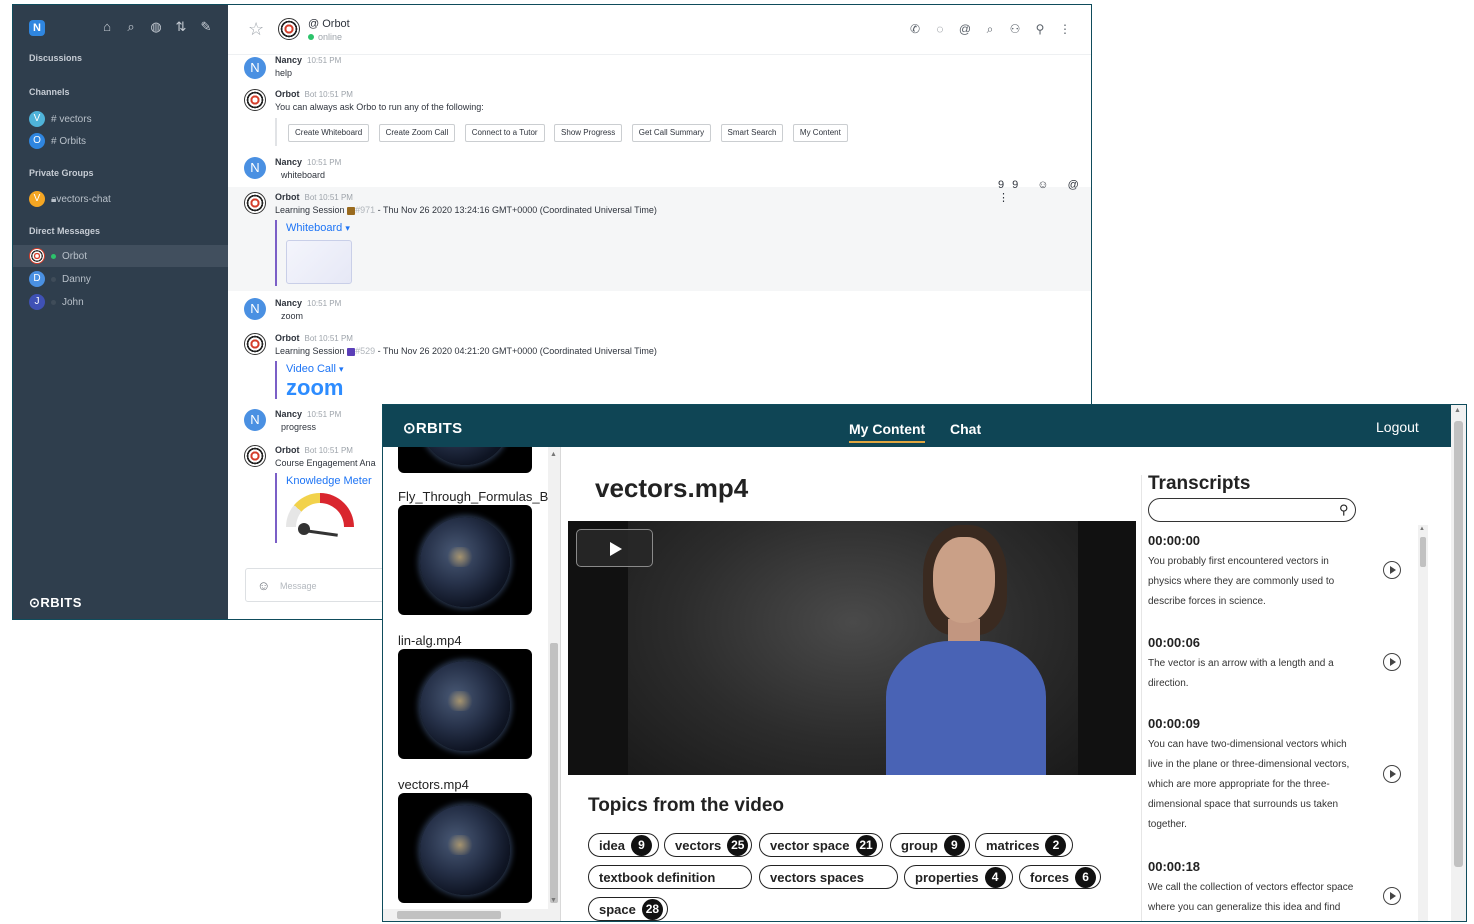 The width and height of the screenshot is (1474, 924). I want to click on topic-chip-space: space 28, so click(628, 909).